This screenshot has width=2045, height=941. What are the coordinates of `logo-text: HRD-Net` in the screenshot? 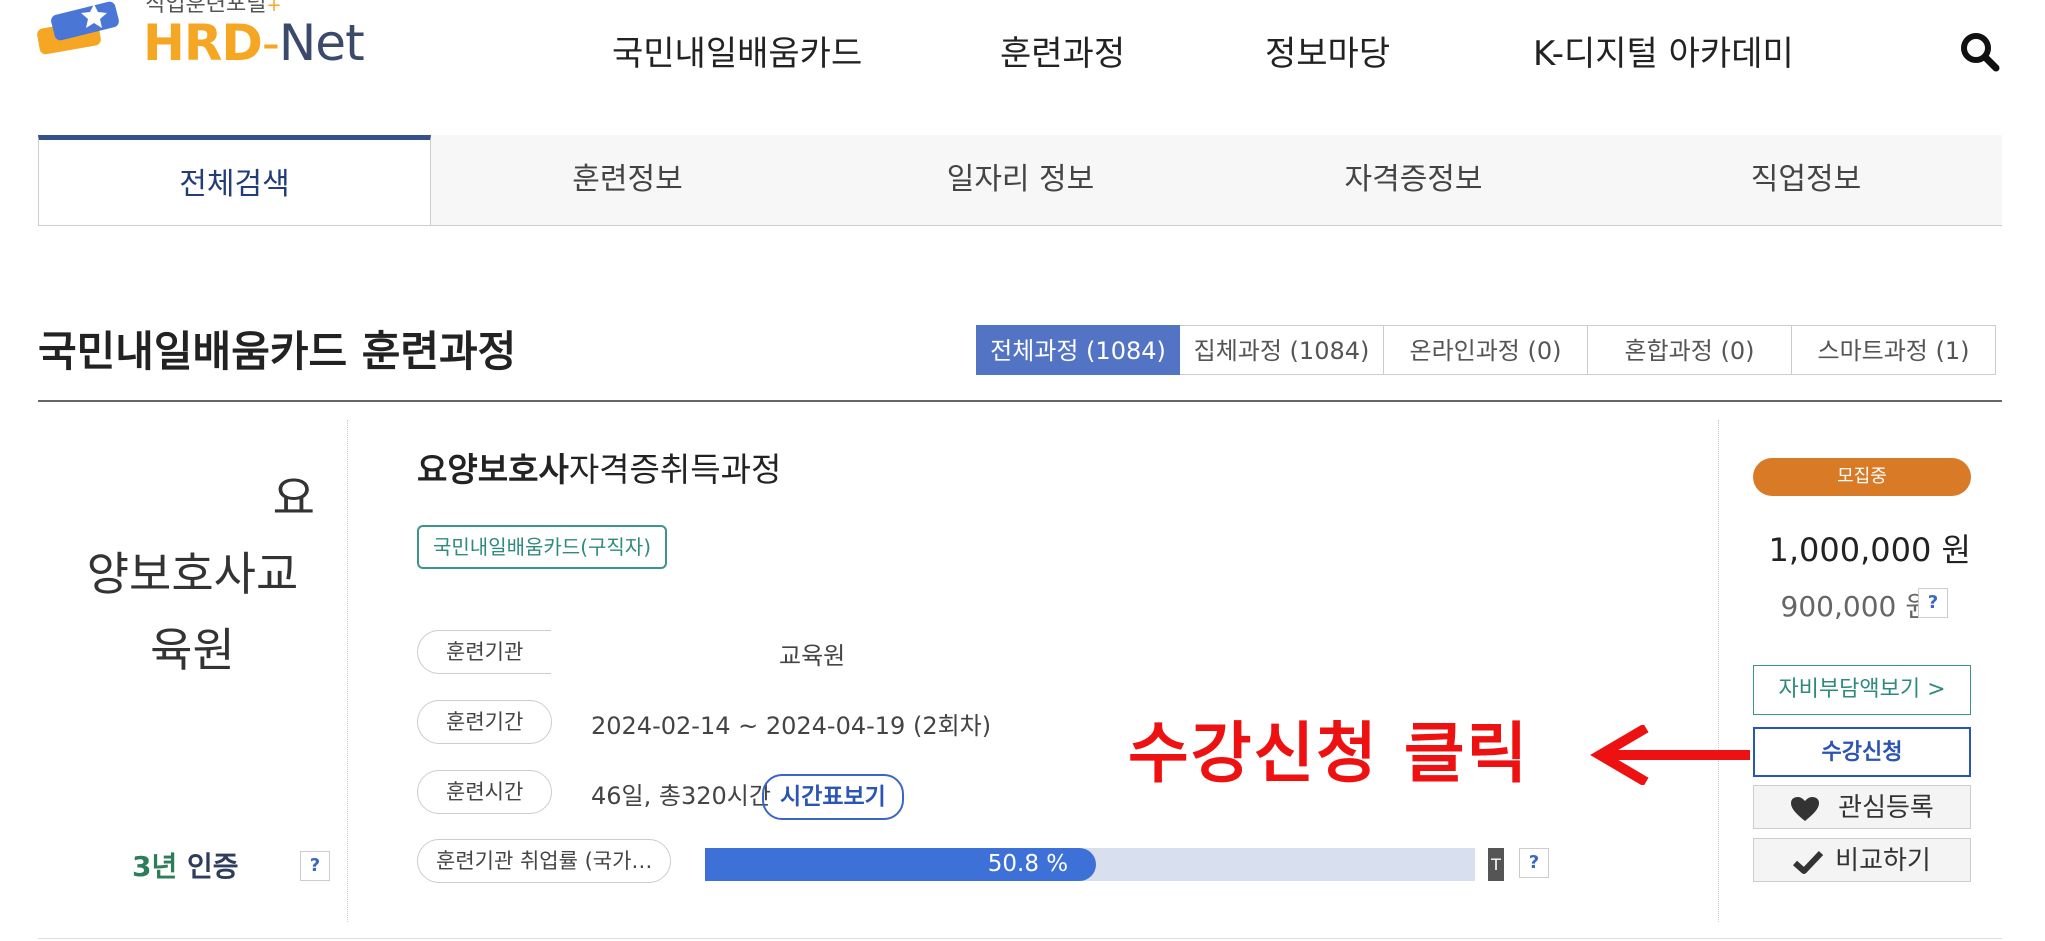 It's located at (254, 43).